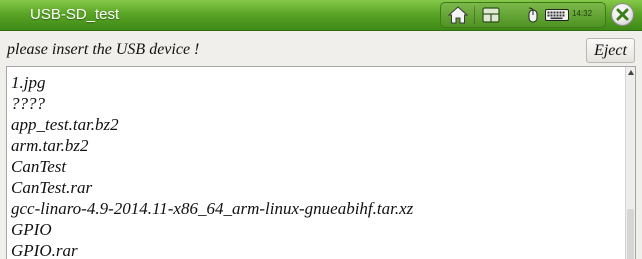  I want to click on close-x-icon, so click(622, 14).